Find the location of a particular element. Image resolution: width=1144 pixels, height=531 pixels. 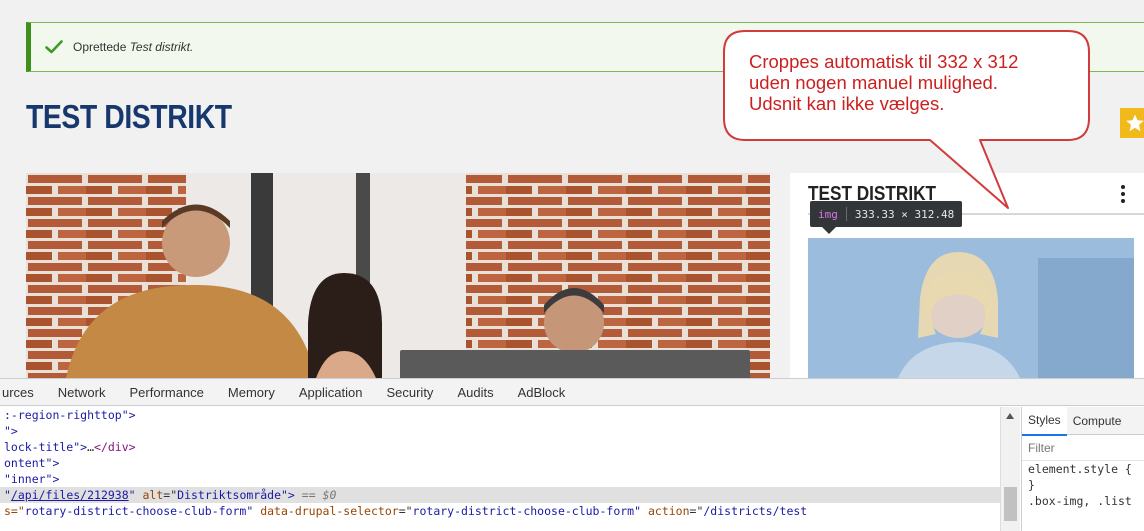

favorite-star-button is located at coordinates (1132, 123).